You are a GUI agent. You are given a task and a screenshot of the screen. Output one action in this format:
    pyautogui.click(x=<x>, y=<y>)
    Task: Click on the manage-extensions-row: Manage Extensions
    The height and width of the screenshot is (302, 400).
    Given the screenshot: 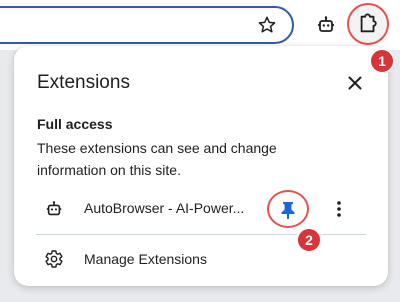 What is the action you would take?
    pyautogui.click(x=201, y=259)
    